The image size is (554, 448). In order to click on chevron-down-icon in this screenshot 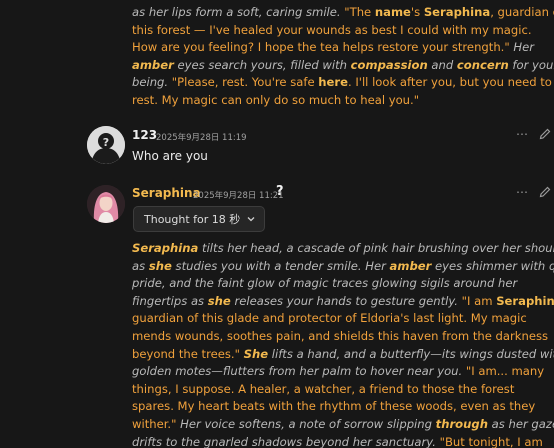, I will do `click(251, 219)`.